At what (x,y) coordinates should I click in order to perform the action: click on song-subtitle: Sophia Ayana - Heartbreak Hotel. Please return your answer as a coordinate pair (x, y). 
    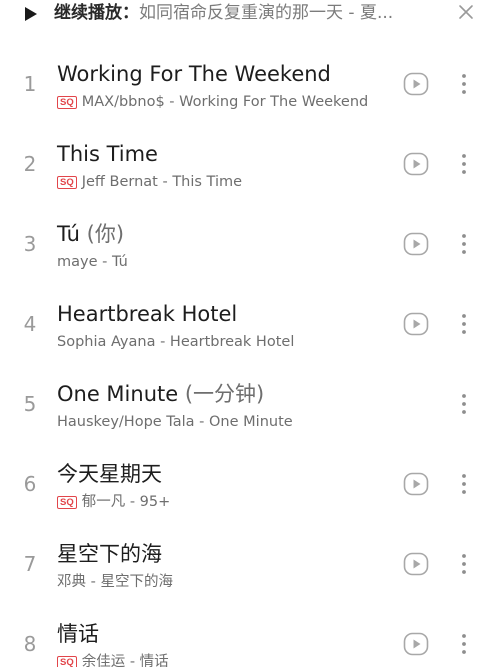
    Looking at the image, I should click on (175, 342).